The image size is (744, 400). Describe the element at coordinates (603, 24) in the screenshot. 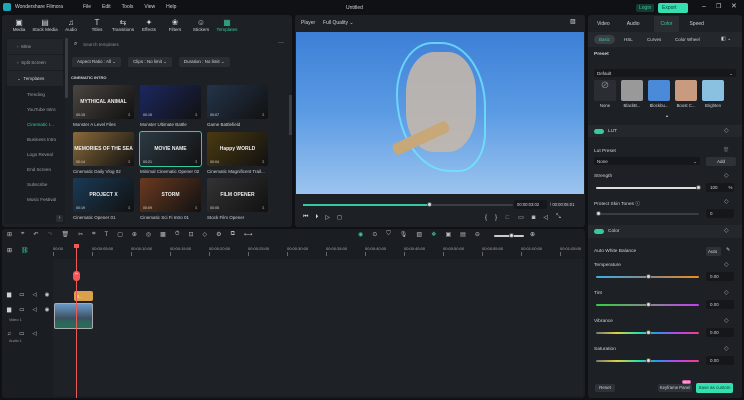

I see `tab-video: Video` at that location.